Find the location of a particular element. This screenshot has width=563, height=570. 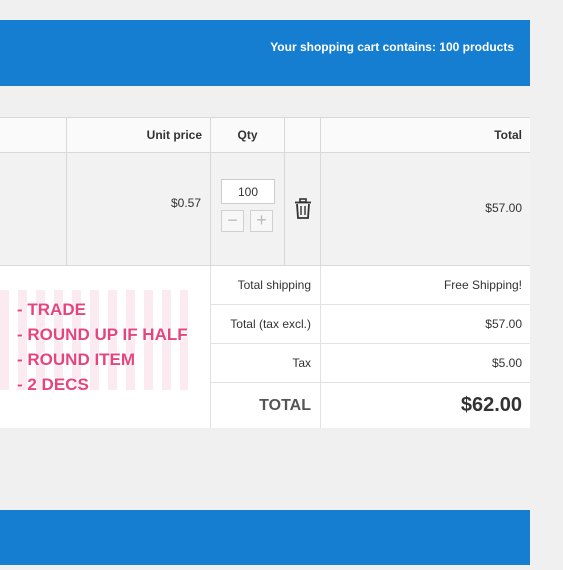

header-delete is located at coordinates (303, 135).